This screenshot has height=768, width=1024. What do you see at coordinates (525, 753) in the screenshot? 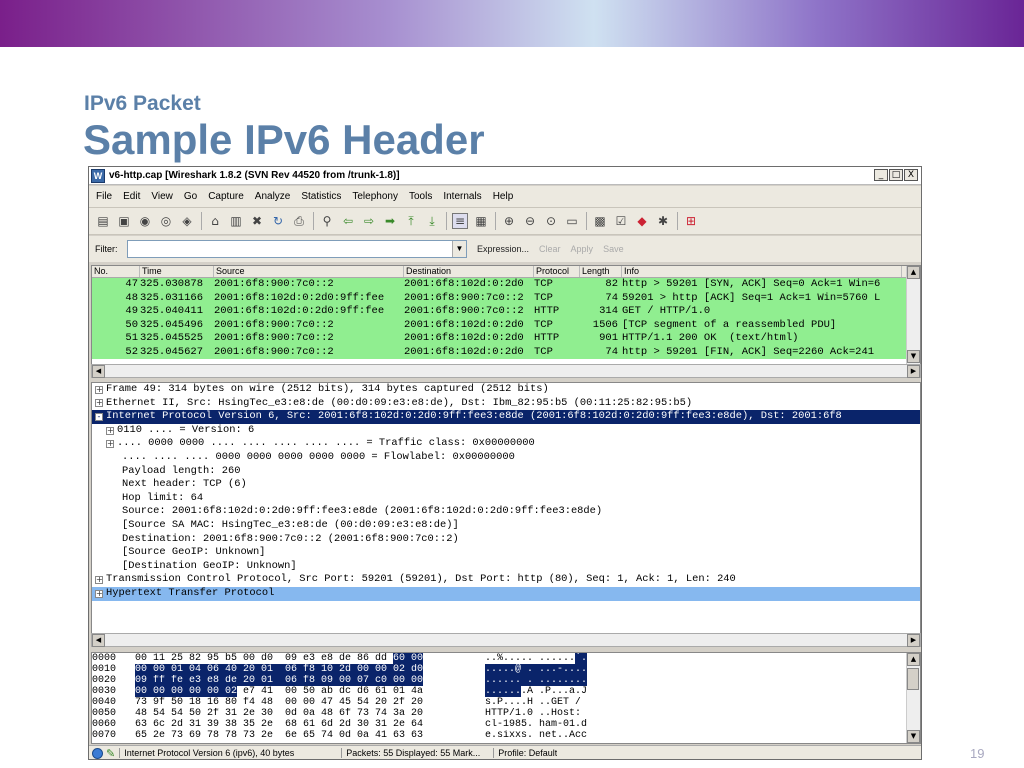
I see `status-profile: Profile: Default` at bounding box center [525, 753].